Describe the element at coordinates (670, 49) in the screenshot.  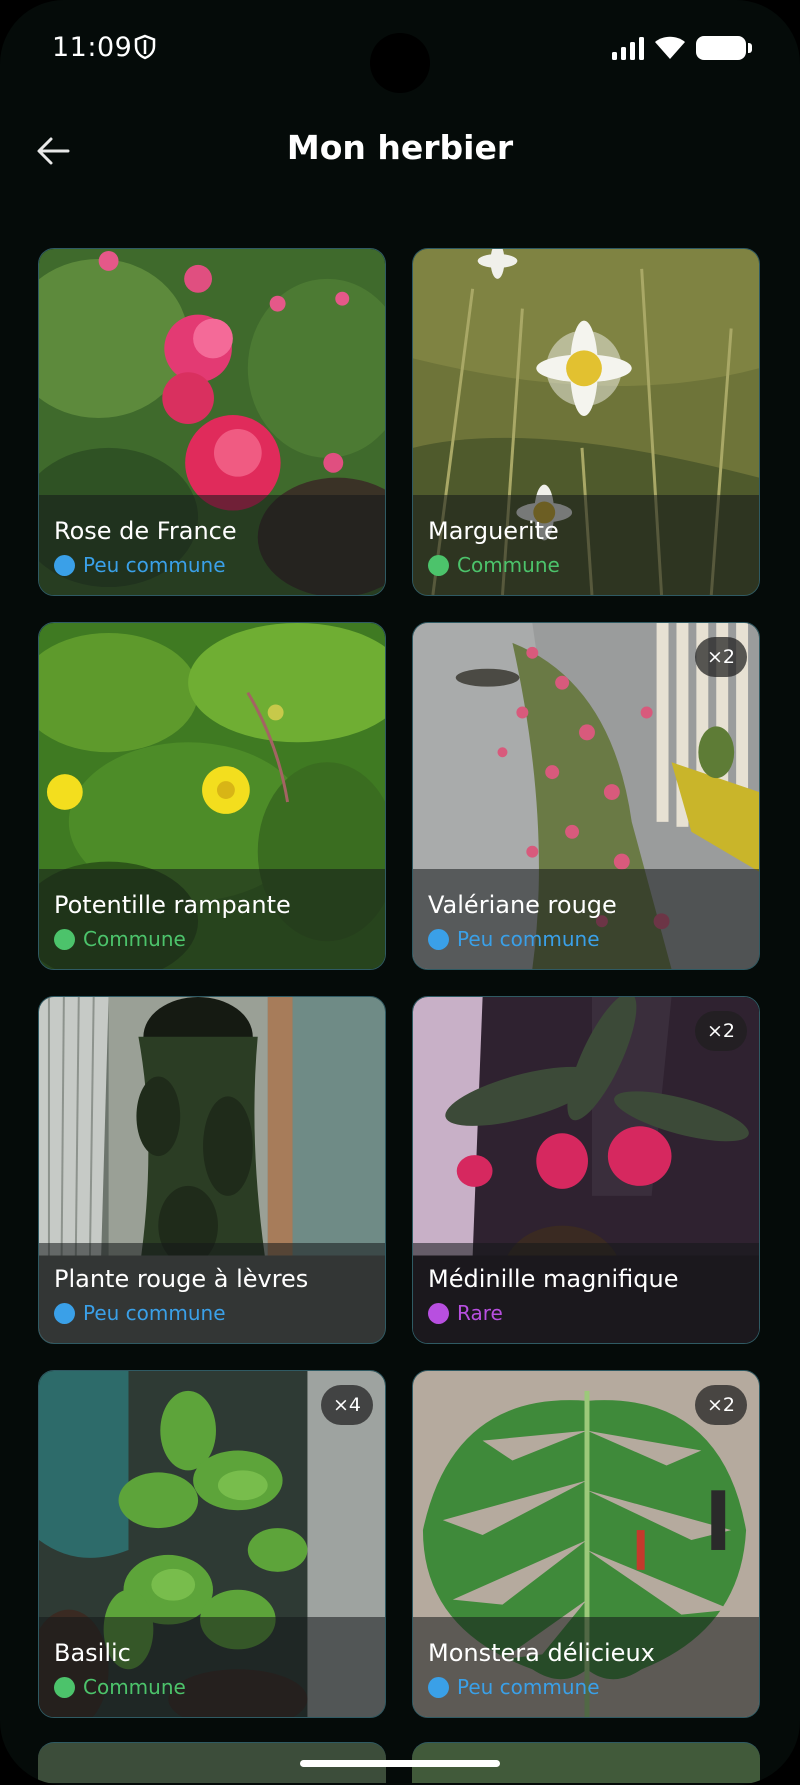
I see `wifi-icon` at that location.